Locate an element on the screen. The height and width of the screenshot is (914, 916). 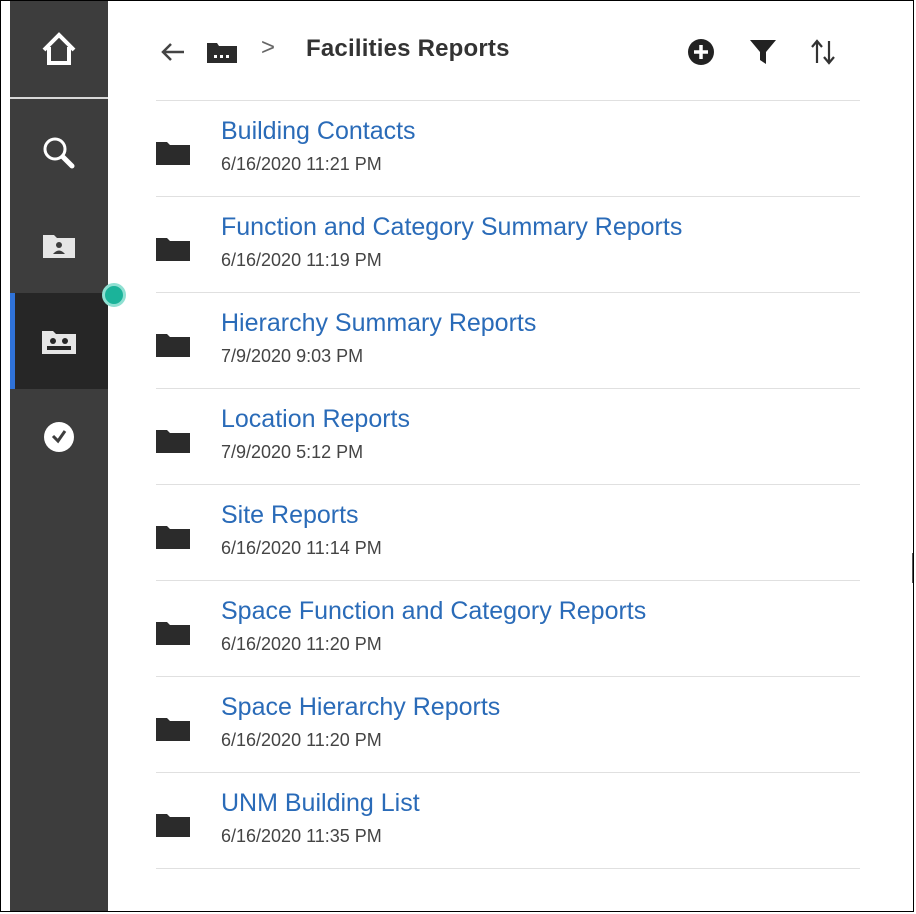
add-circle-icon is located at coordinates (701, 52).